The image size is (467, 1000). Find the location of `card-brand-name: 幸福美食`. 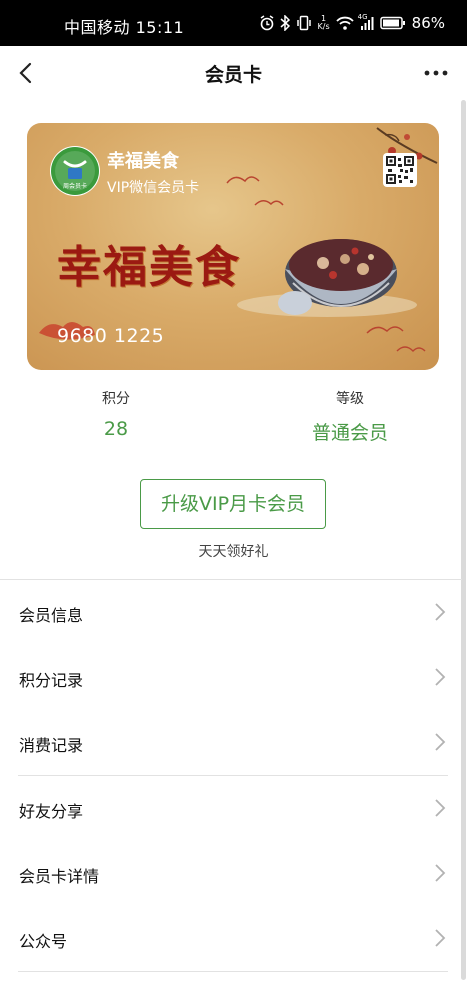

card-brand-name: 幸福美食 is located at coordinates (143, 161).